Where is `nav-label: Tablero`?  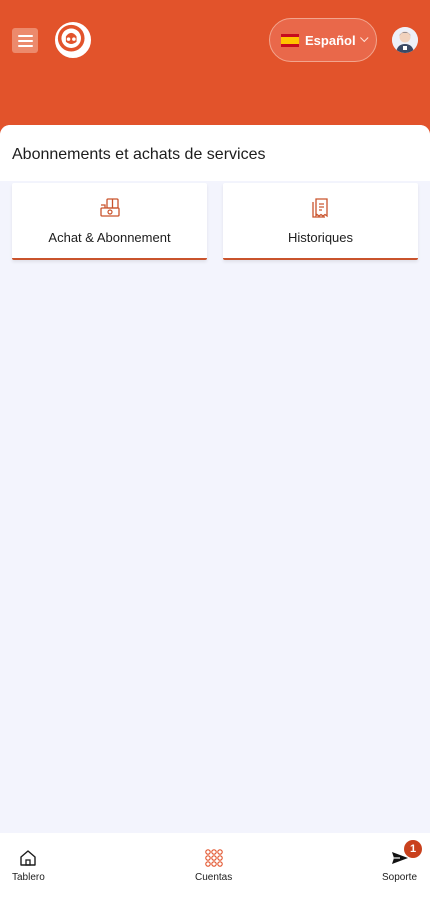 nav-label: Tablero is located at coordinates (28, 877).